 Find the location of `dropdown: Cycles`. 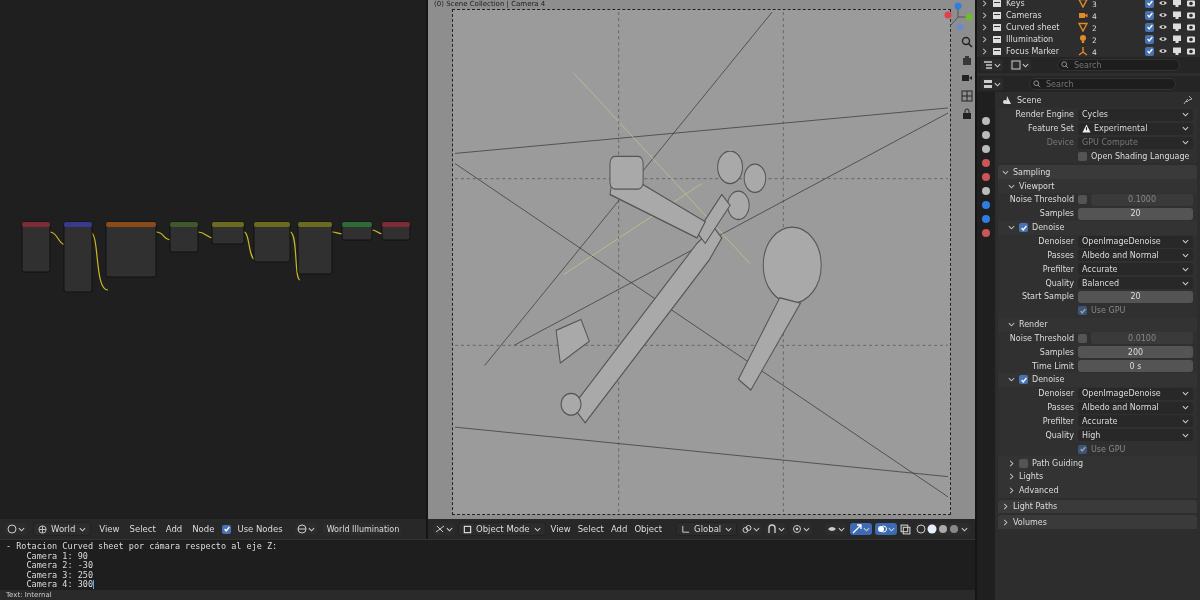

dropdown: Cycles is located at coordinates (1135, 114).